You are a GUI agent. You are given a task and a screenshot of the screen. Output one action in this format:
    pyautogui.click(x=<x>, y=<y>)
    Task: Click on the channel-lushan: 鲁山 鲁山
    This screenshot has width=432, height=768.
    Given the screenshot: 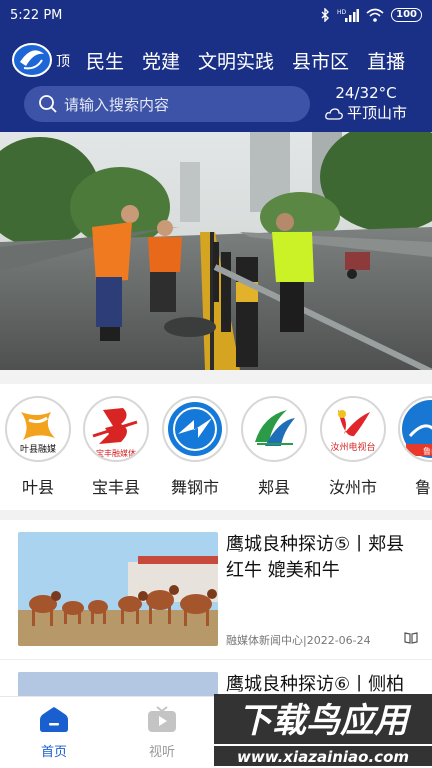 What is the action you would take?
    pyautogui.click(x=414, y=447)
    